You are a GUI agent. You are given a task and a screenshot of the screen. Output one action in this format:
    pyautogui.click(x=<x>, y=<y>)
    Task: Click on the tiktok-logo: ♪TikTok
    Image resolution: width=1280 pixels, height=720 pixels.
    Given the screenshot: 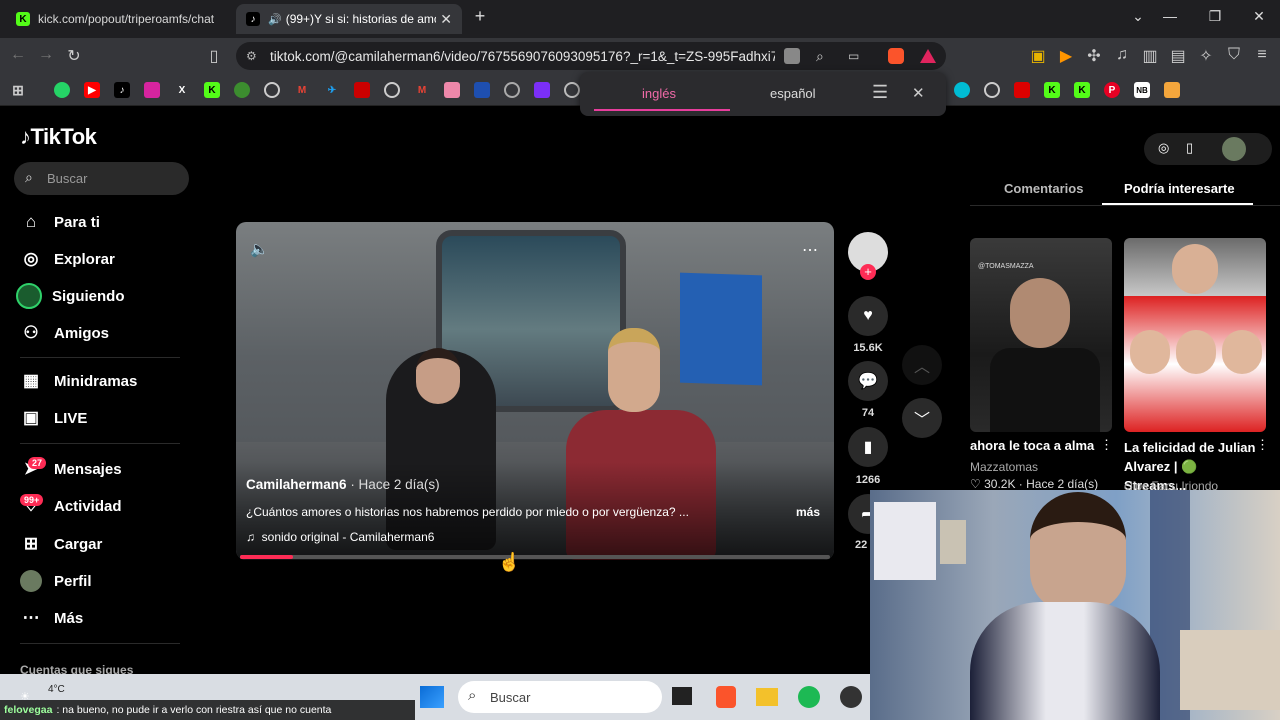 What is the action you would take?
    pyautogui.click(x=58, y=137)
    